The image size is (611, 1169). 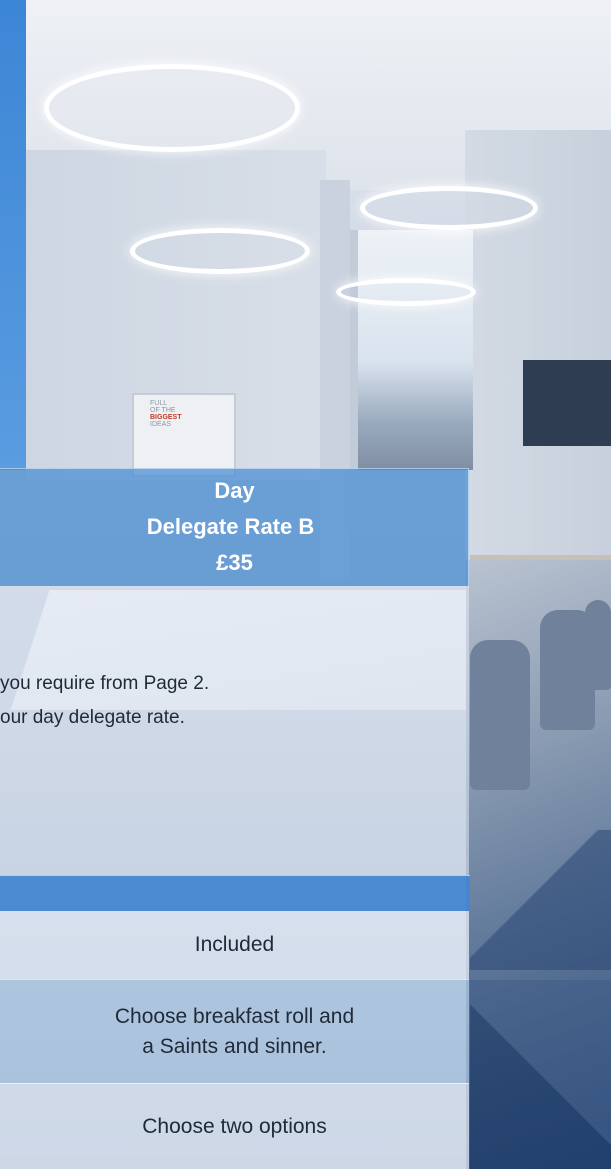 What do you see at coordinates (234, 490) in the screenshot?
I see `rate-title-line1: Day` at bounding box center [234, 490].